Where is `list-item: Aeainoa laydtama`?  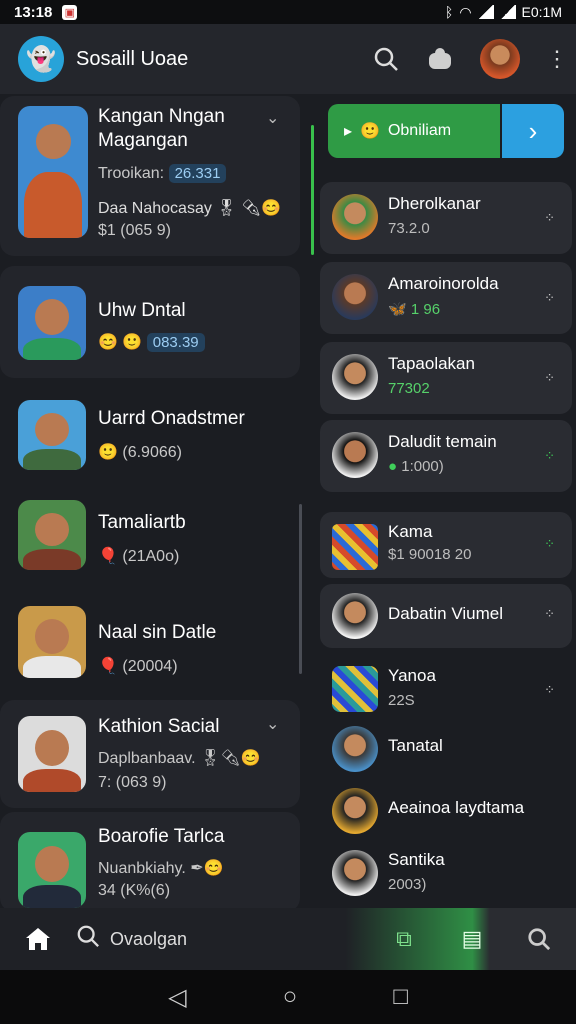 list-item: Aeainoa laydtama is located at coordinates (446, 808).